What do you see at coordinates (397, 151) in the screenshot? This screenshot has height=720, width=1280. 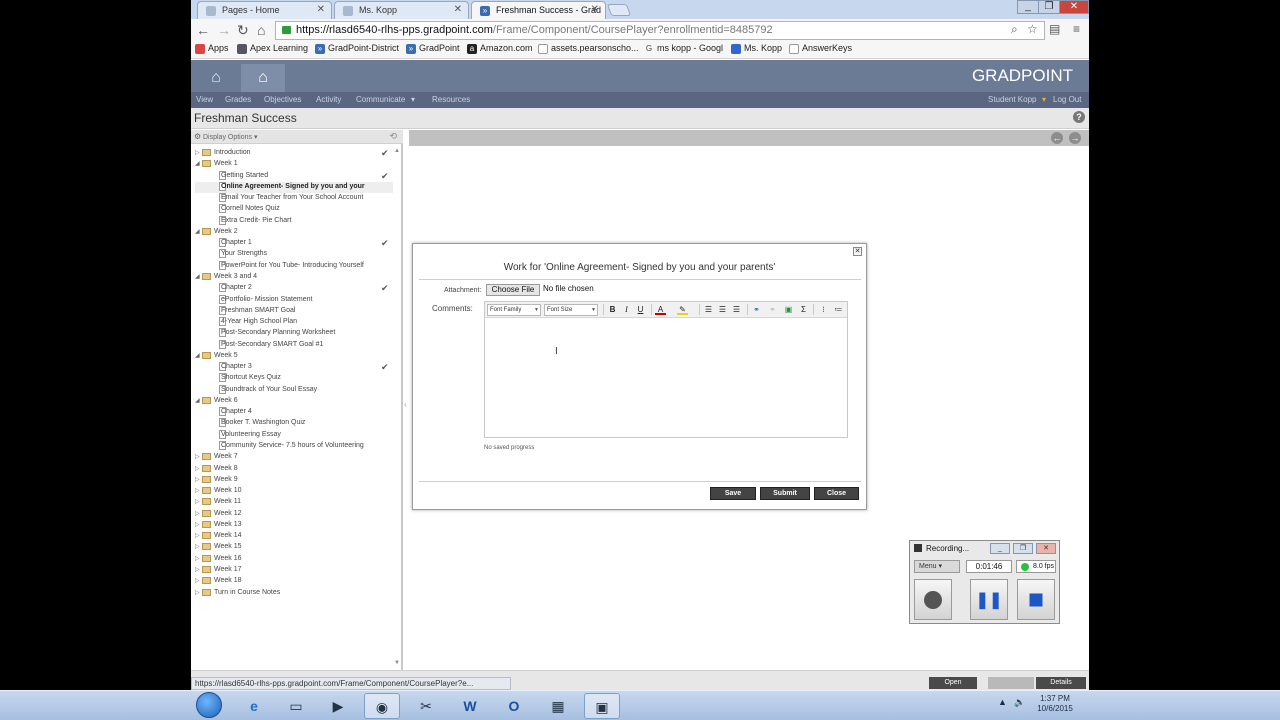 I see `scroll-up-icon: ▲` at bounding box center [397, 151].